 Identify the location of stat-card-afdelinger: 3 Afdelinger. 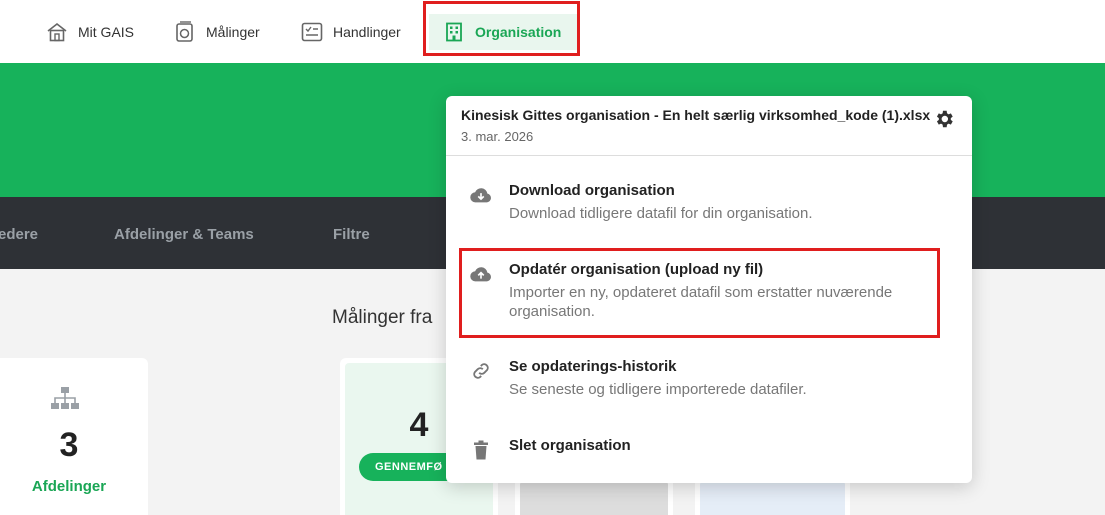
(74, 436).